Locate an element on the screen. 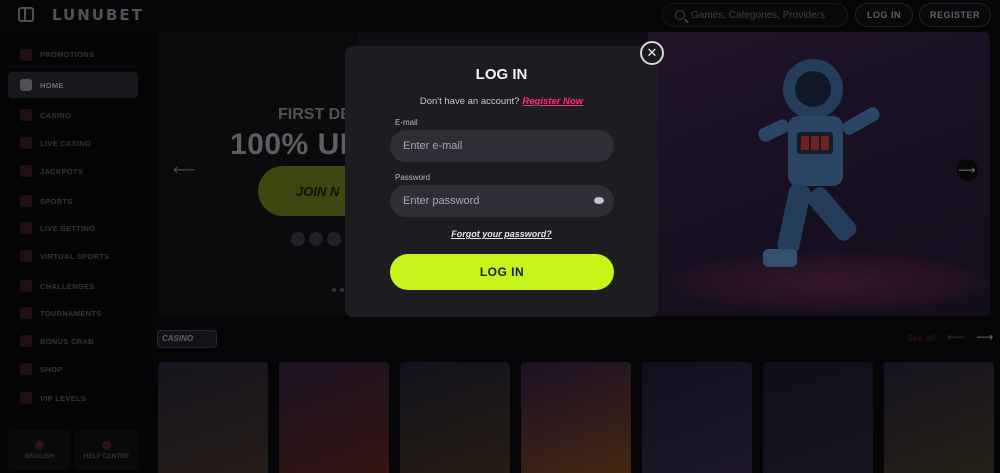 The height and width of the screenshot is (473, 1000). modal-title: LOG IN is located at coordinates (501, 74).